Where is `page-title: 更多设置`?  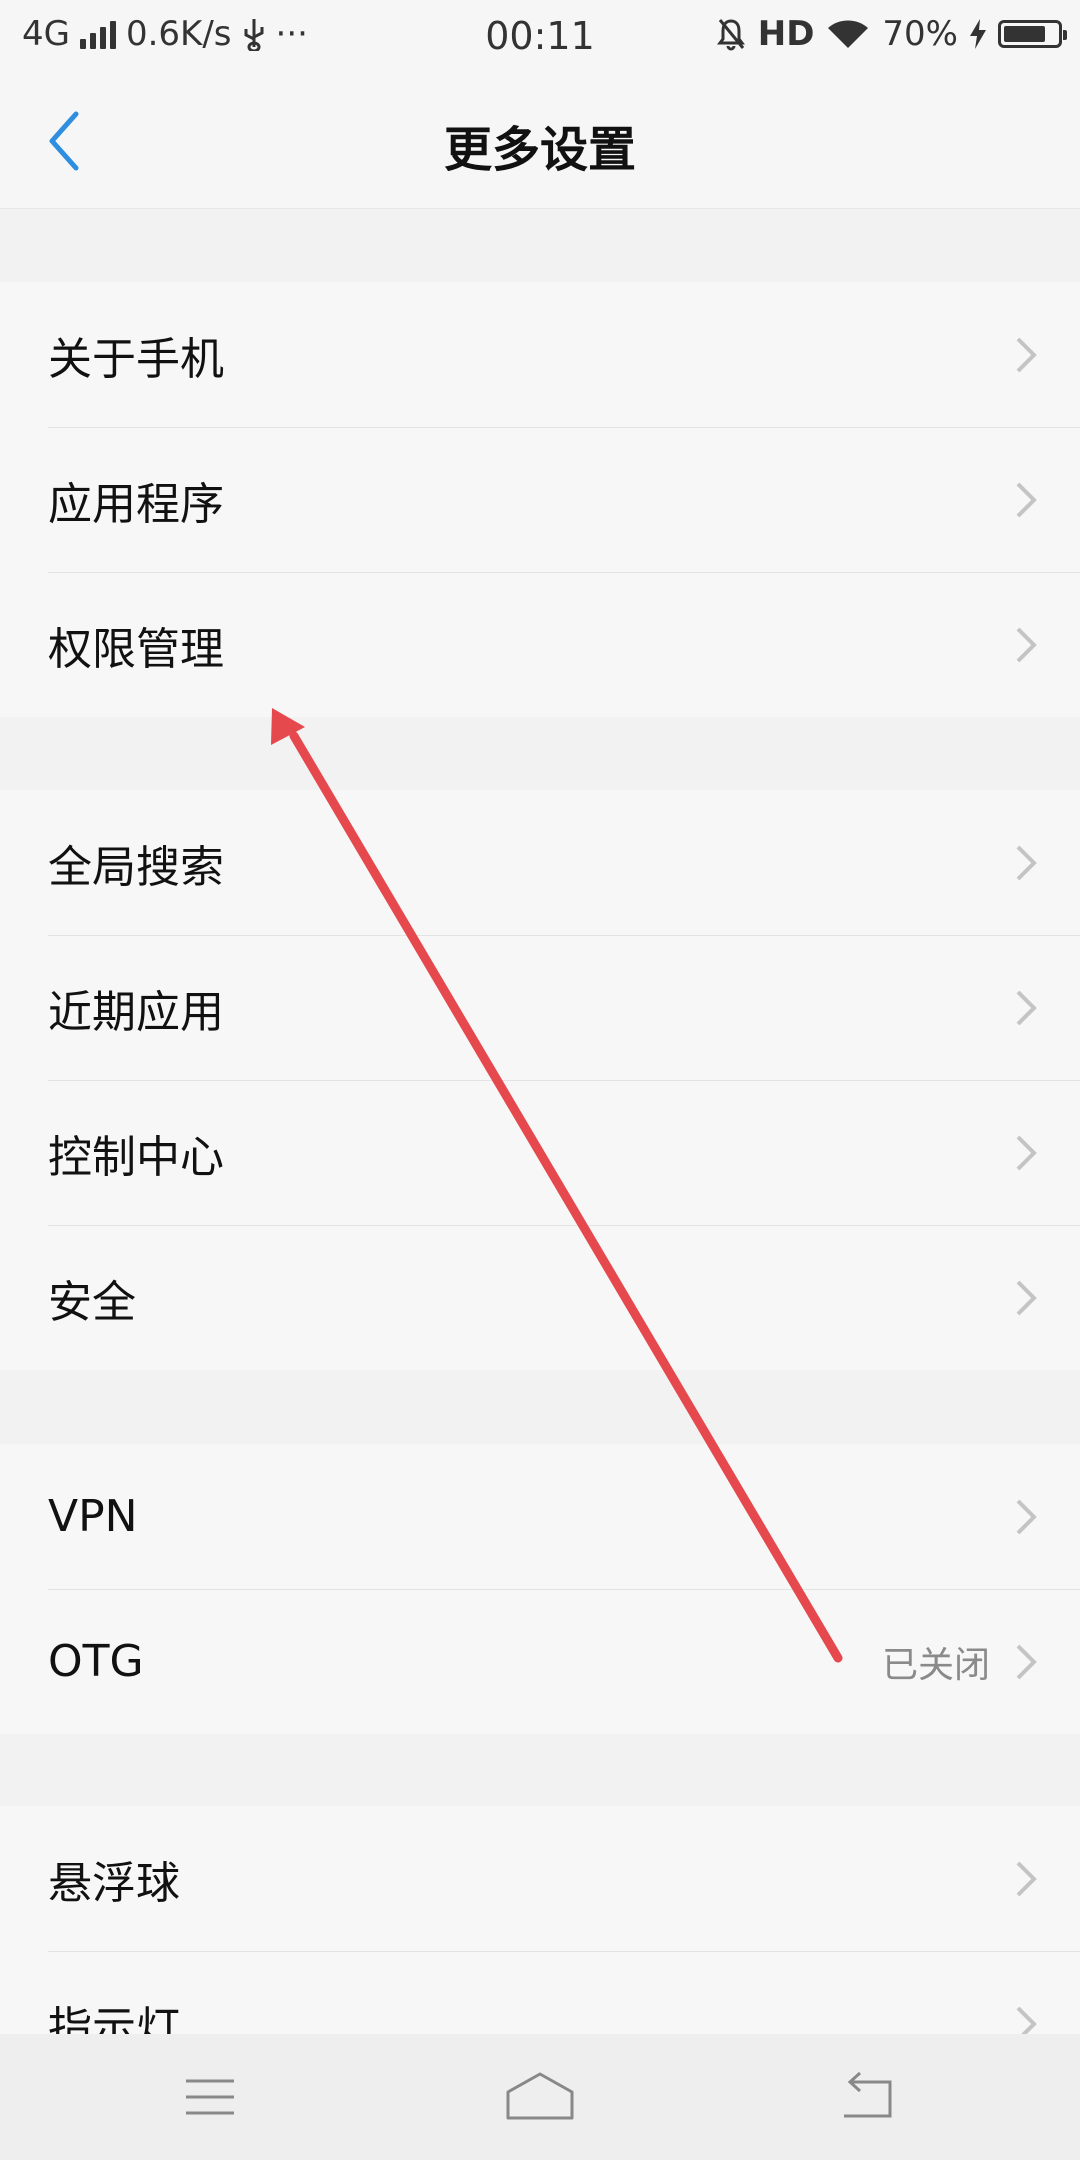
page-title: 更多设置 is located at coordinates (539, 150).